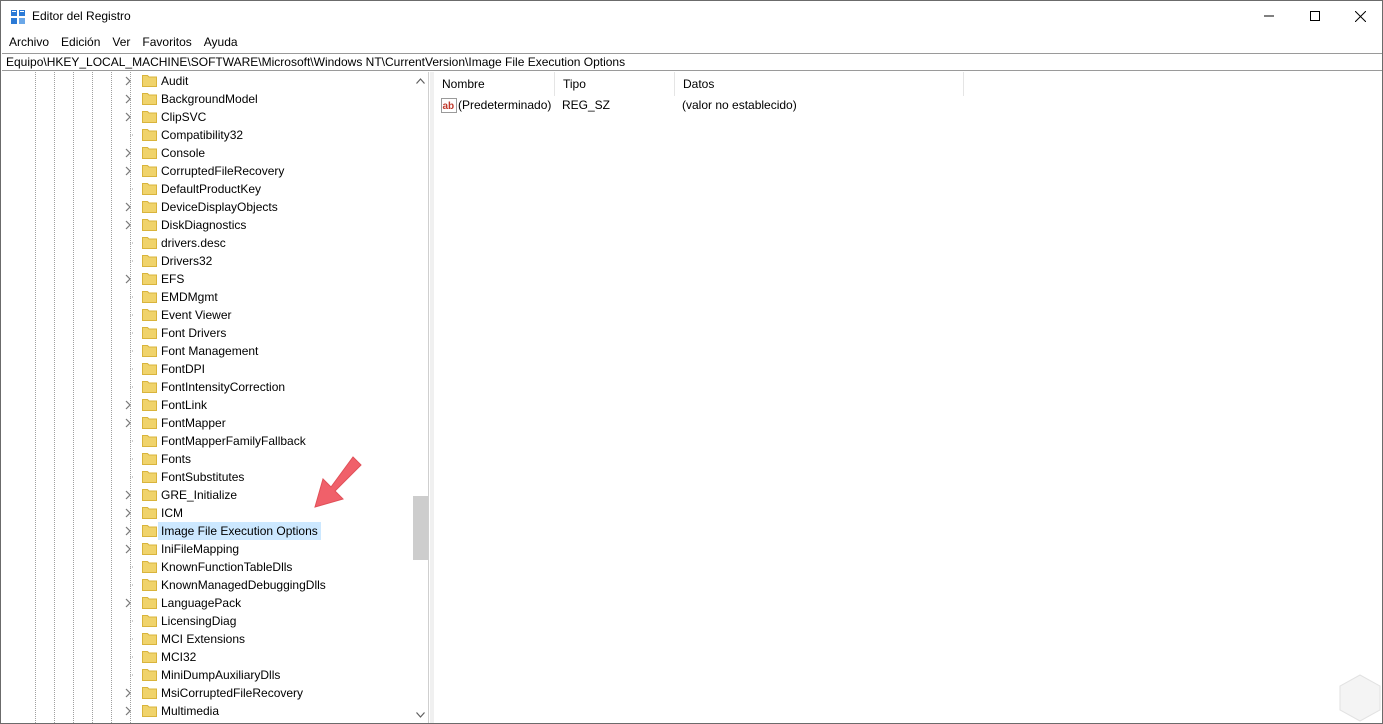 The width and height of the screenshot is (1383, 724). I want to click on tree-item-label: FontDPI, so click(183, 369).